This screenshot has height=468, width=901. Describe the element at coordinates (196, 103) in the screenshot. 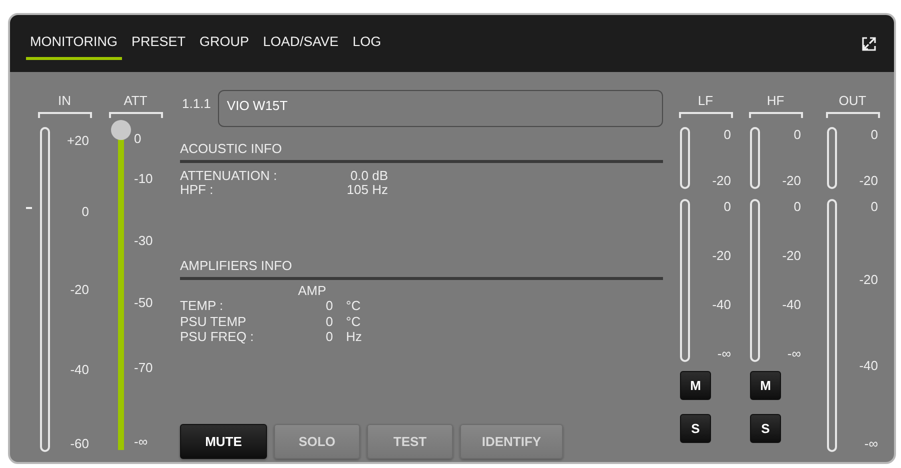

I see `channel-number: 1.1.1` at that location.